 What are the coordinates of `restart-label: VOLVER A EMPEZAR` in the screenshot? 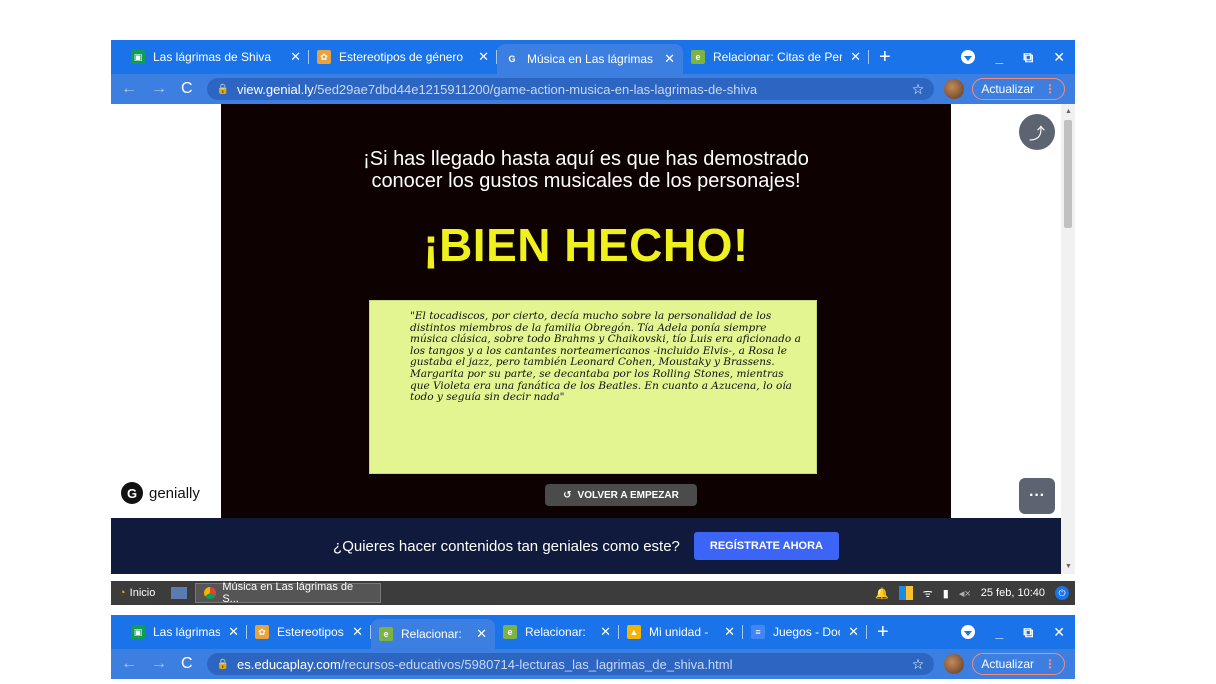 It's located at (628, 495).